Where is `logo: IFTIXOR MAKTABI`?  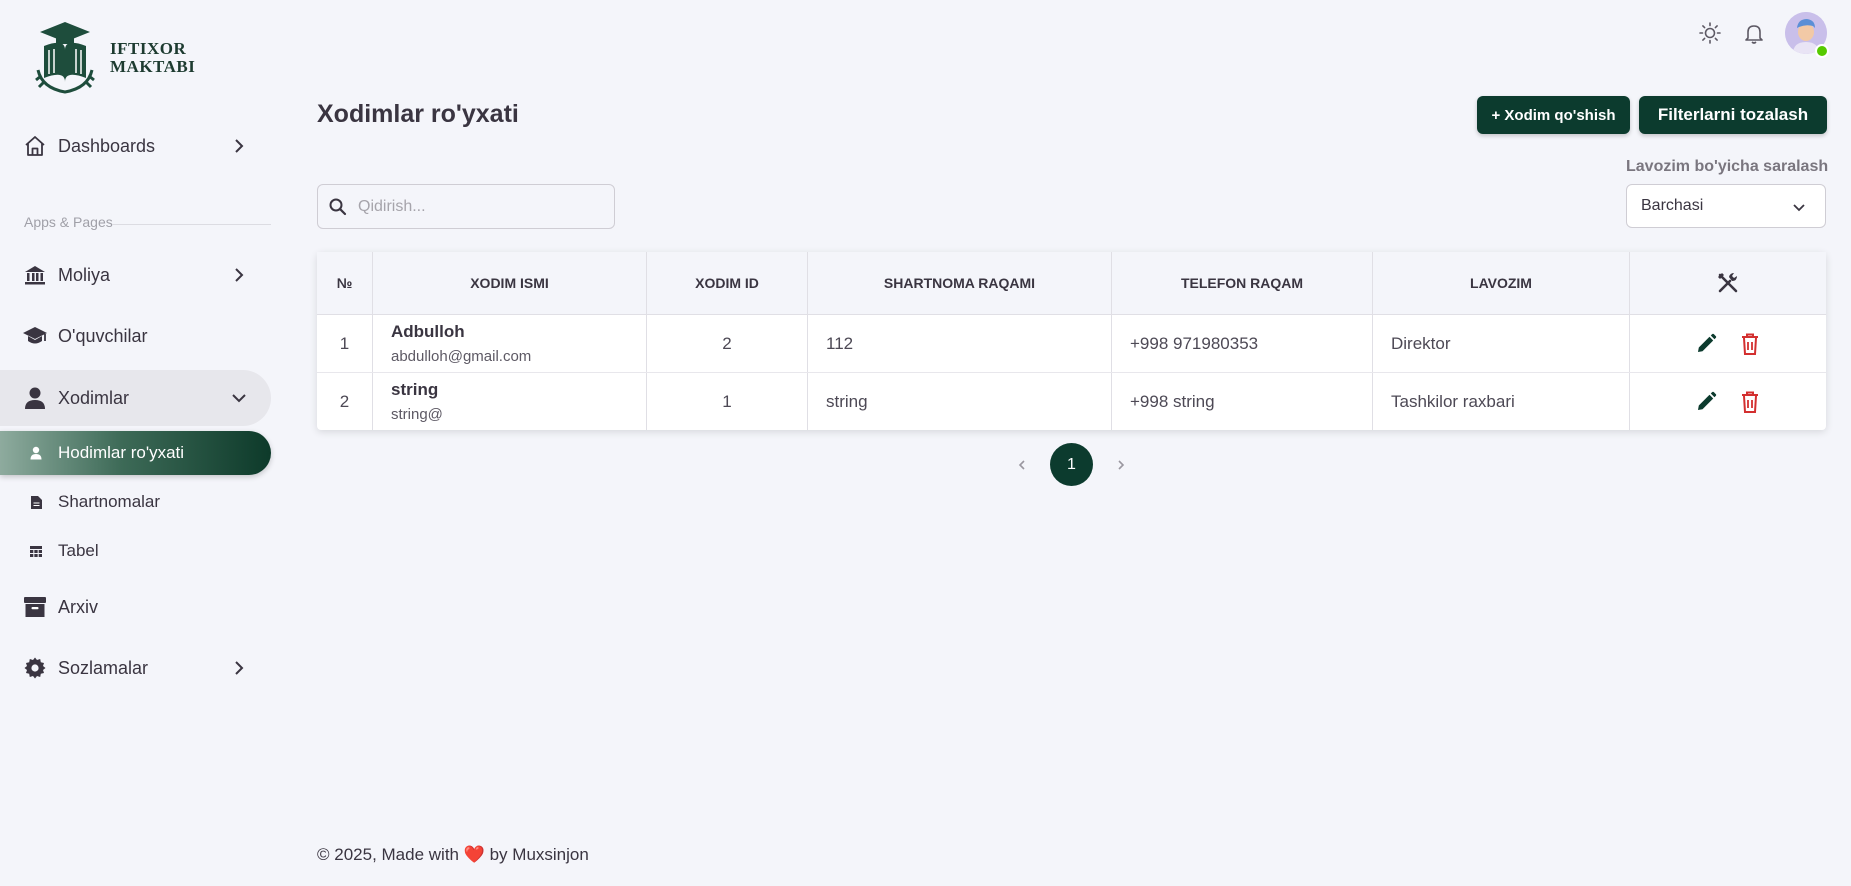 logo: IFTIXOR MAKTABI is located at coordinates (114, 58).